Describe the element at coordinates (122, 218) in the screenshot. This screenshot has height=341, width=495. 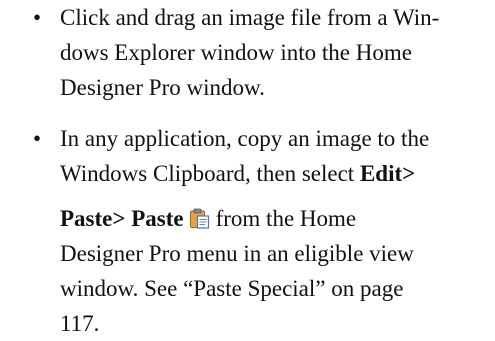
I see `menu-path-paste: Paste> Paste` at that location.